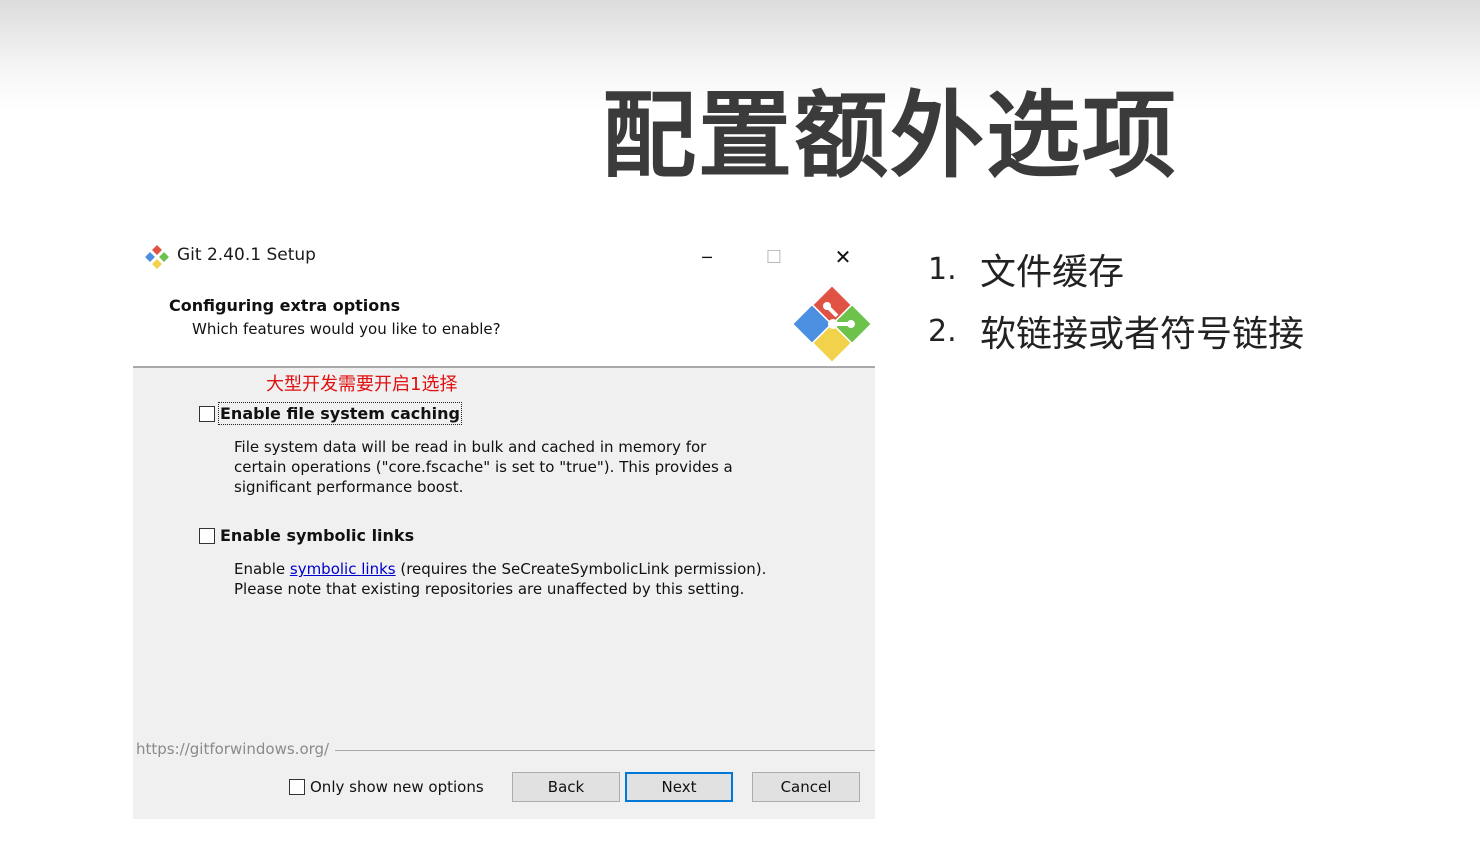 The image size is (1480, 856). I want to click on window-title: Git 2.40.1 Setup, so click(246, 255).